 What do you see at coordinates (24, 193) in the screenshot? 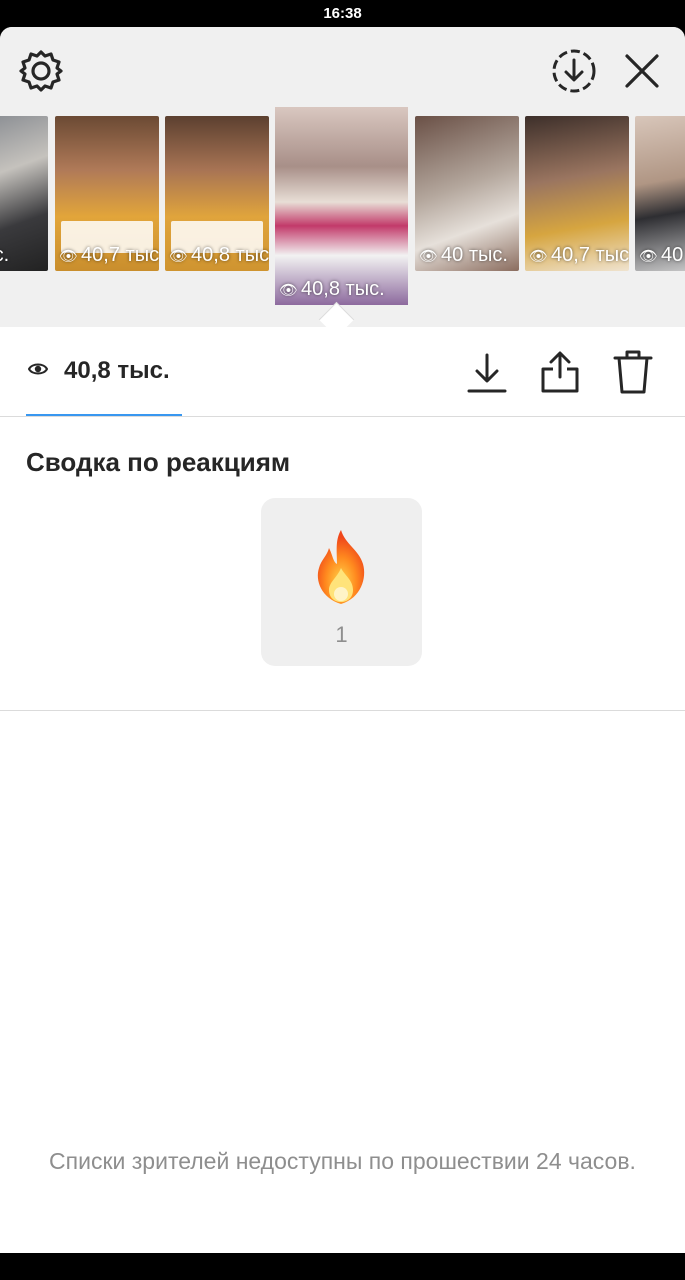
I see `story-thumbnail: 👁тыс.` at bounding box center [24, 193].